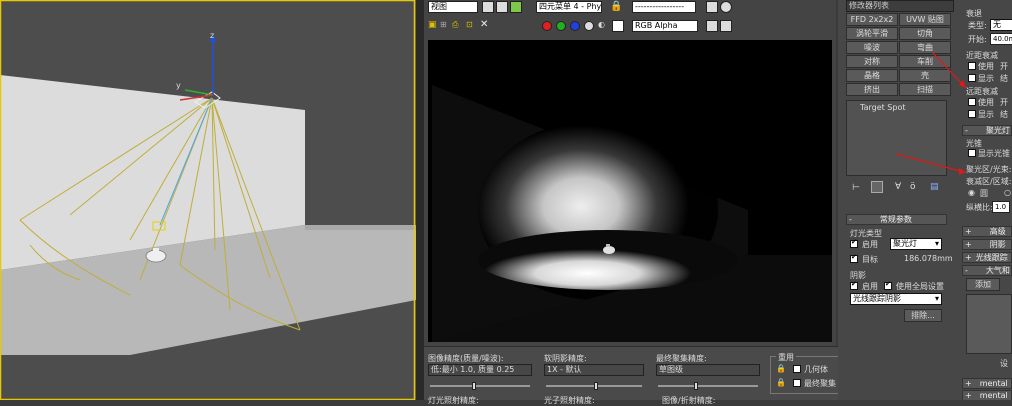  Describe the element at coordinates (1007, 192) in the screenshot. I see `rectangle-radio: ○` at that location.